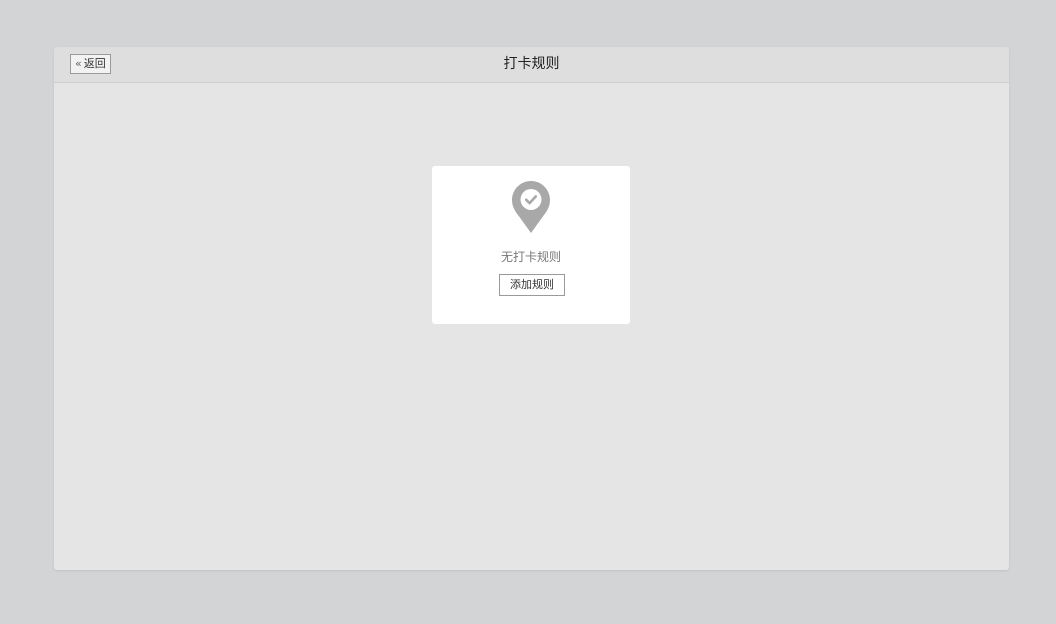 The width and height of the screenshot is (1056, 624). What do you see at coordinates (531, 207) in the screenshot?
I see `location-check-icon` at bounding box center [531, 207].